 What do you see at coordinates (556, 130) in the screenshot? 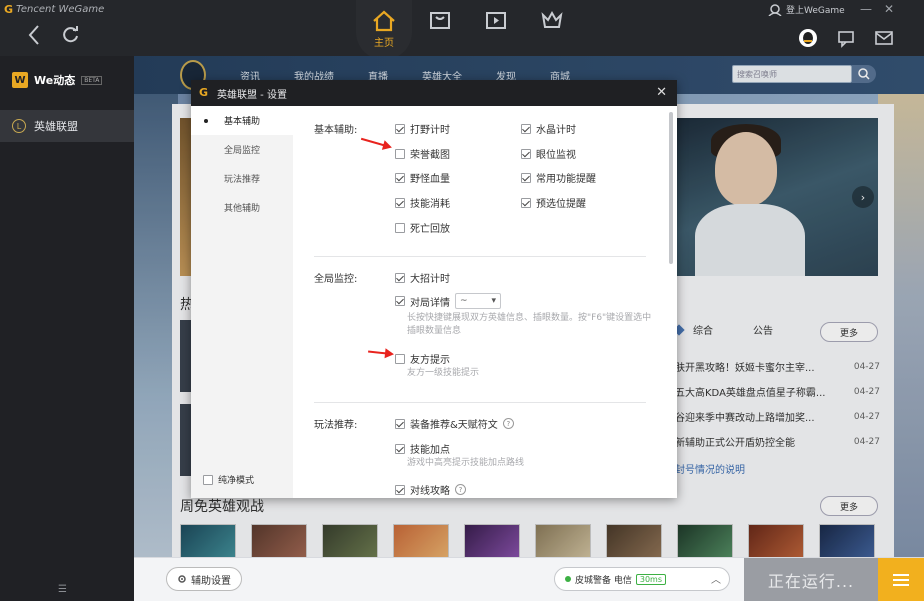
I see `option-label: 水晶计时` at bounding box center [556, 130].